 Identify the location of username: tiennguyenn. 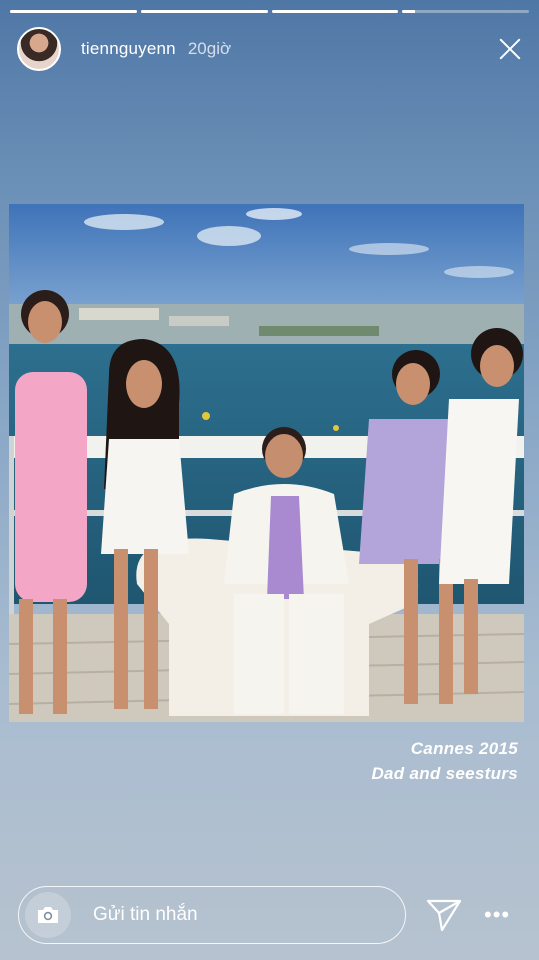
(128, 49).